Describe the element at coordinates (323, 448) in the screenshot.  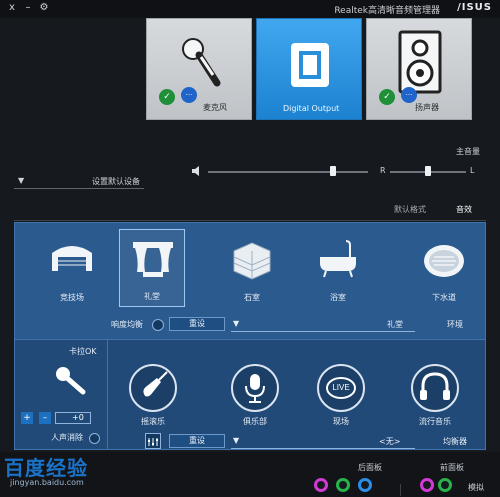
I see `equalizer-select-underline` at that location.